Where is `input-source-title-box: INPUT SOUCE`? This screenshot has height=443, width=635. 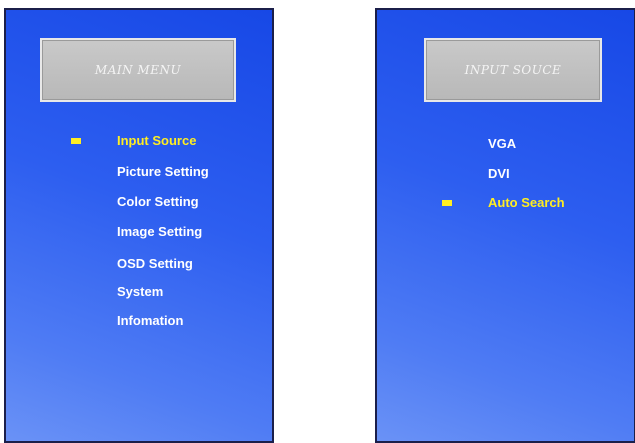 input-source-title-box: INPUT SOUCE is located at coordinates (513, 70).